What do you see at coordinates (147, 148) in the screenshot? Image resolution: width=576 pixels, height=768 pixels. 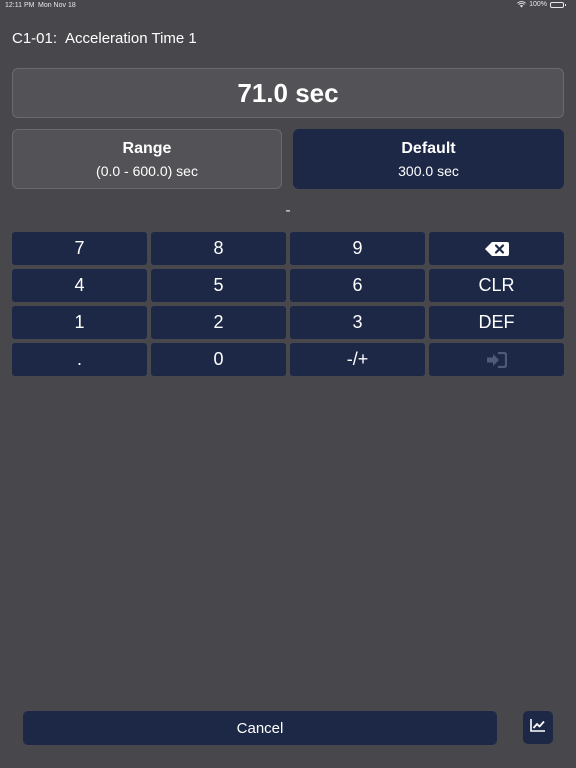 I see `range-title: Range` at bounding box center [147, 148].